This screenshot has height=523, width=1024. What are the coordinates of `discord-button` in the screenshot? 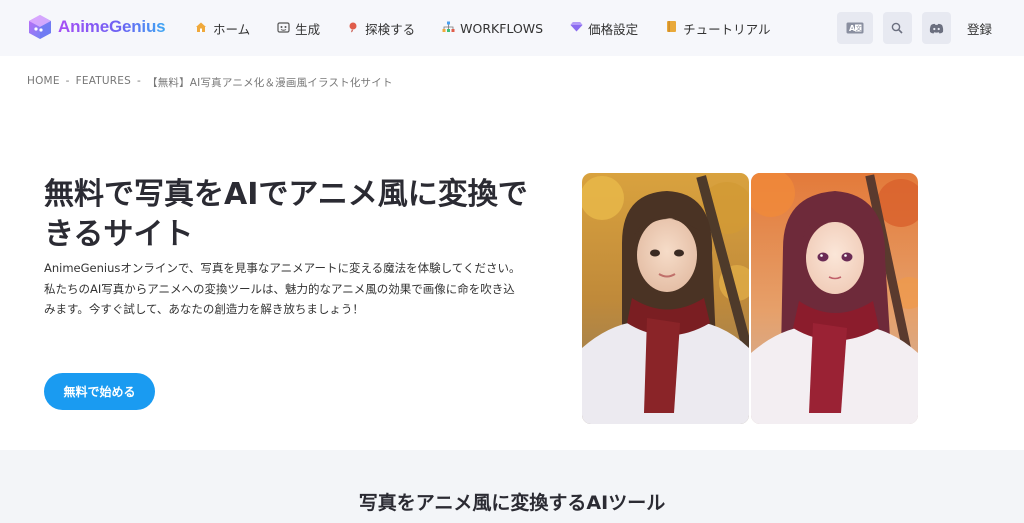 It's located at (936, 28).